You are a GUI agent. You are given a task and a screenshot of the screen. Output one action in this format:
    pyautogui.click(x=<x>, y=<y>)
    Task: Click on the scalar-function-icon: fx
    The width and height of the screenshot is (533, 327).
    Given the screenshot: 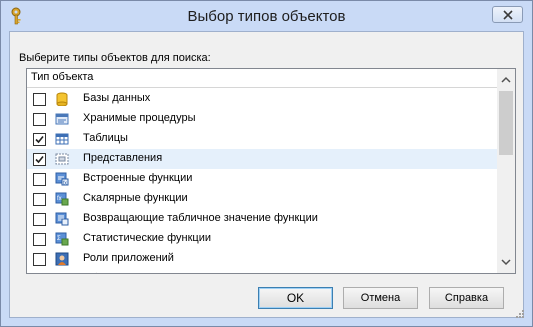 What is the action you would take?
    pyautogui.click(x=62, y=199)
    